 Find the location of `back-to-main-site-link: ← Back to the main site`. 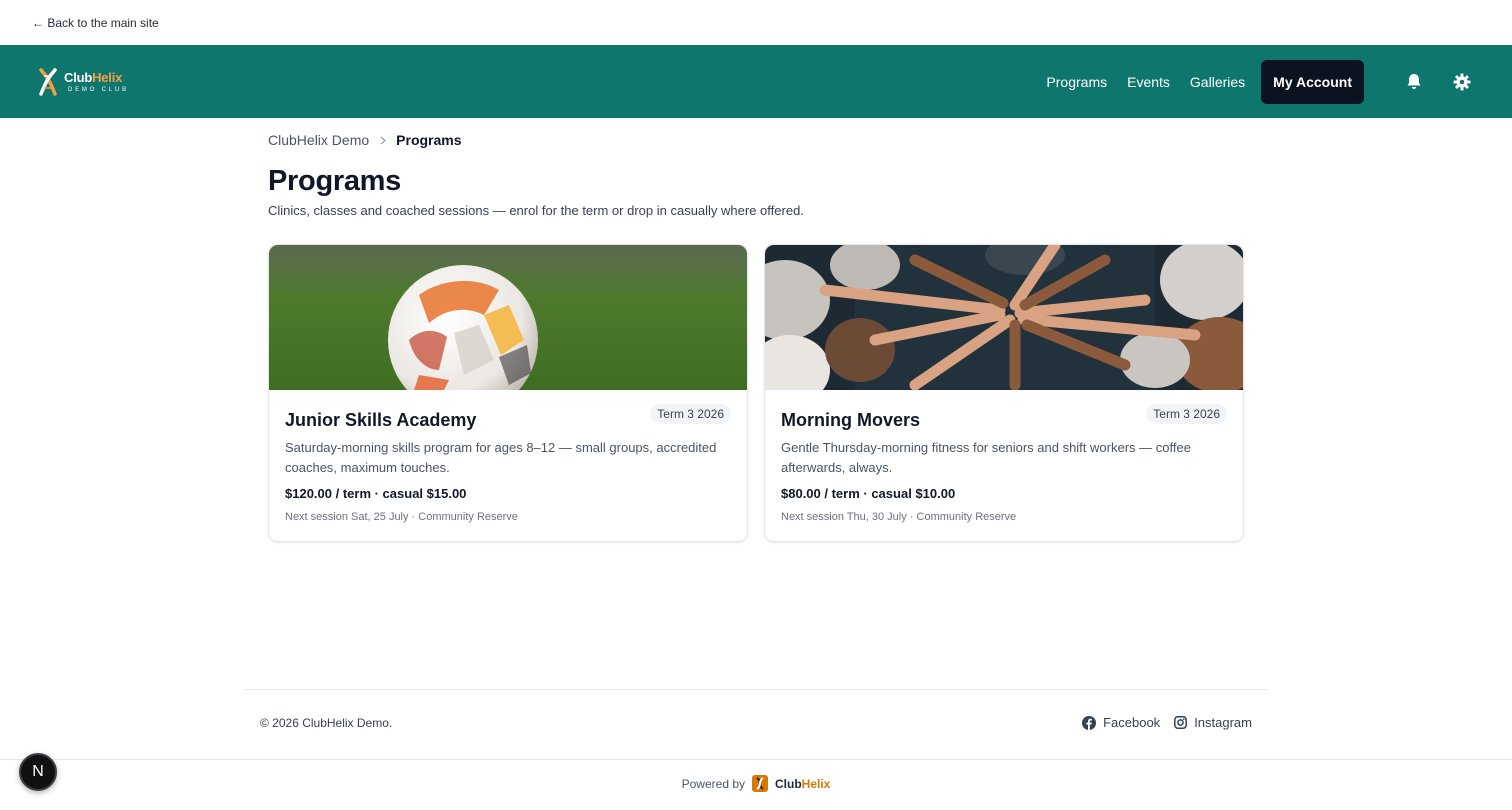

back-to-main-site-link: ← Back to the main site is located at coordinates (95, 23).